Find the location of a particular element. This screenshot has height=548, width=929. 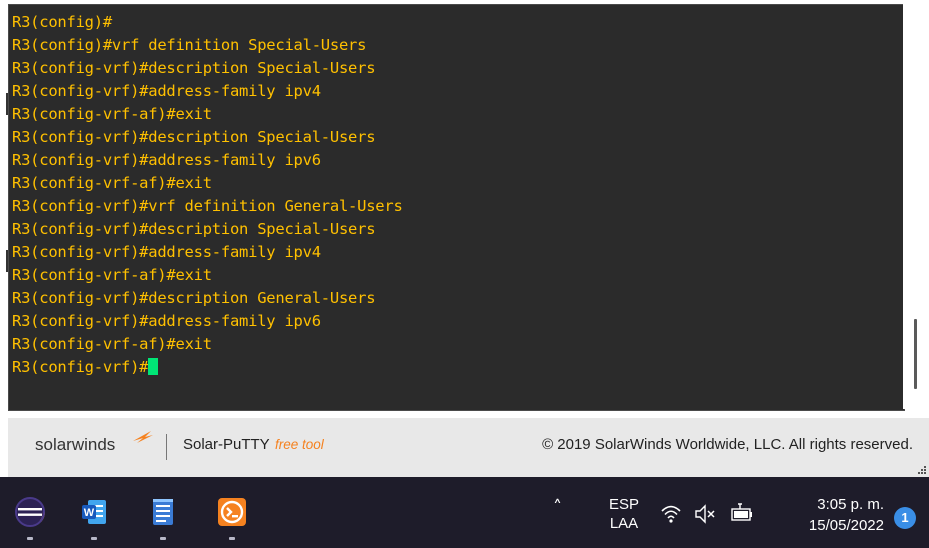

language-code: ESP is located at coordinates (623, 504).